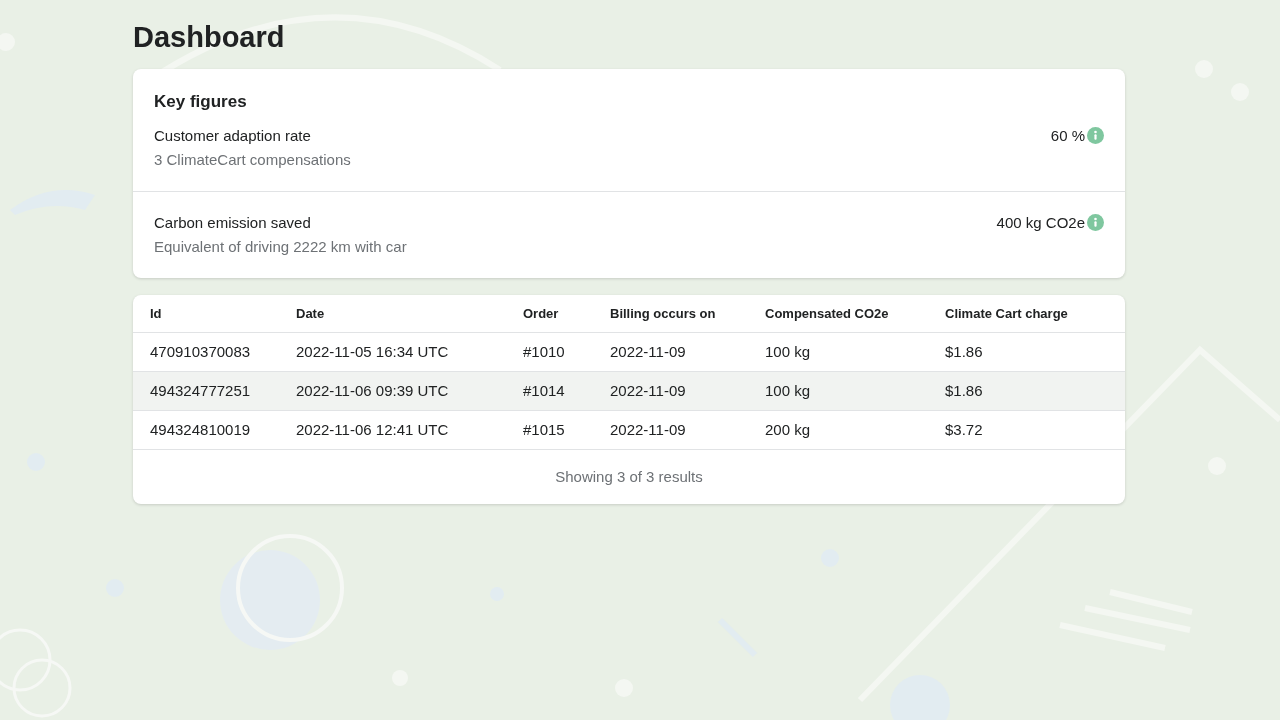  I want to click on figure-label: Customer adaption rate, so click(233, 136).